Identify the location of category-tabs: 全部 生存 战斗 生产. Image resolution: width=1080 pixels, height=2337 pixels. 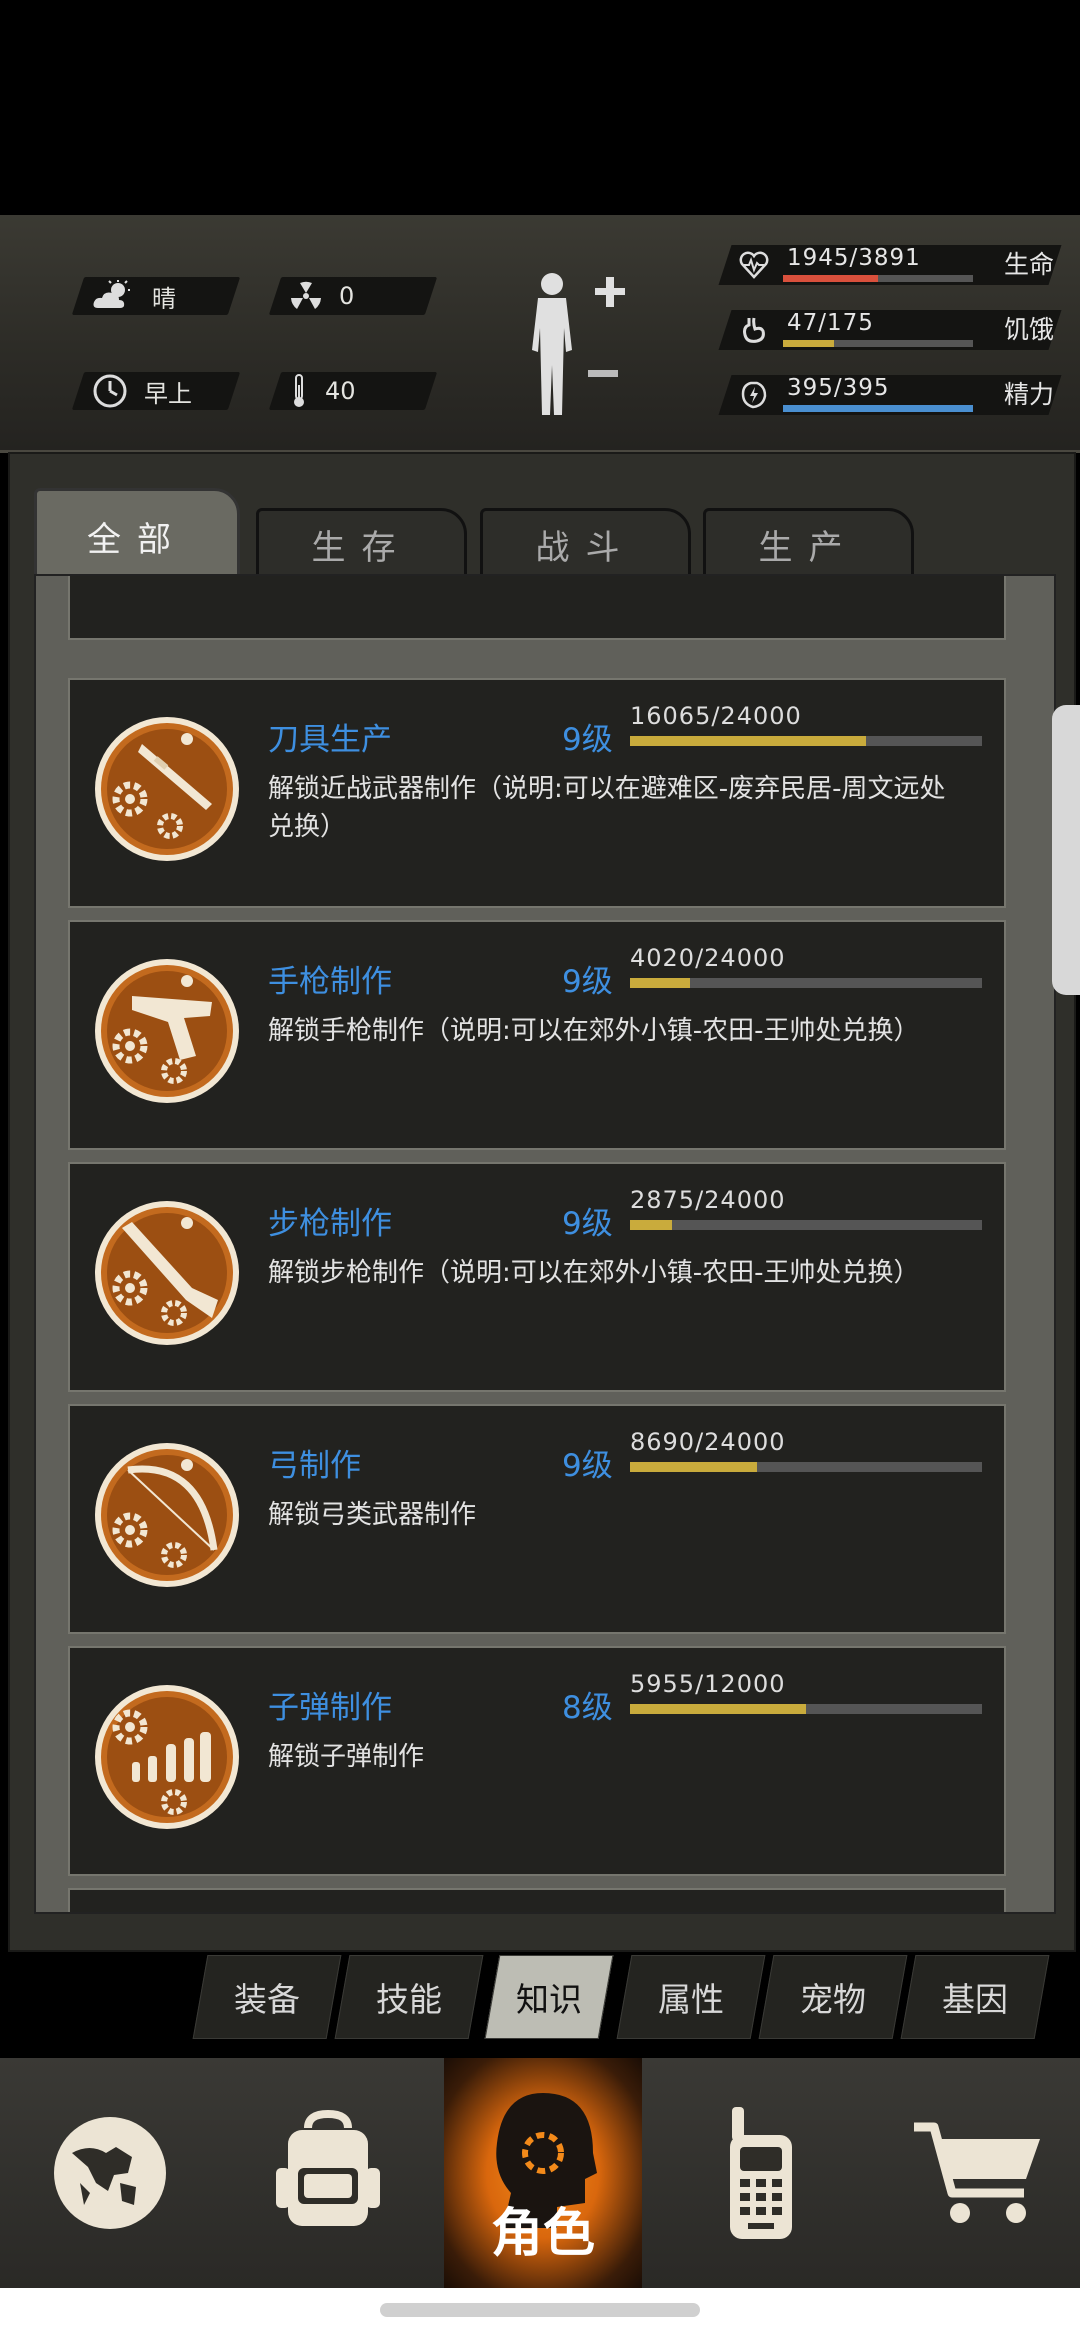
(480, 532).